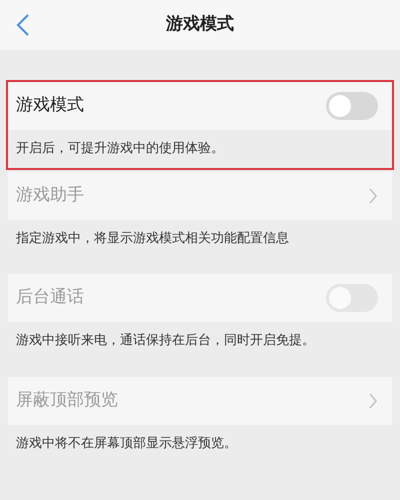 The height and width of the screenshot is (500, 400). I want to click on setting-row: 游戏模式, so click(200, 106).